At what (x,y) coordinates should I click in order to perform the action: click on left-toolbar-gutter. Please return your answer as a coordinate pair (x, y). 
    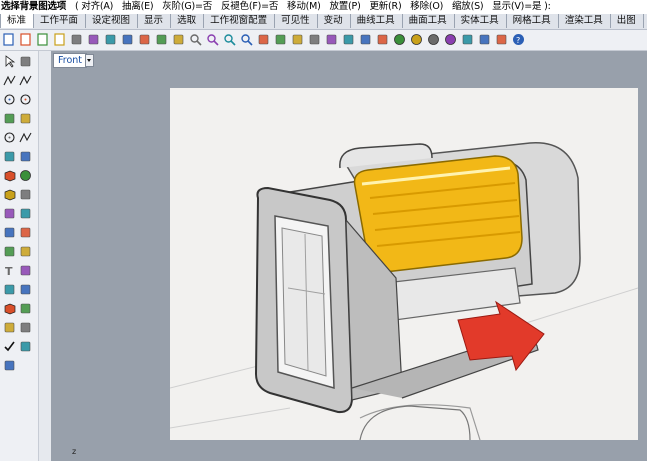
    Looking at the image, I should click on (45, 256).